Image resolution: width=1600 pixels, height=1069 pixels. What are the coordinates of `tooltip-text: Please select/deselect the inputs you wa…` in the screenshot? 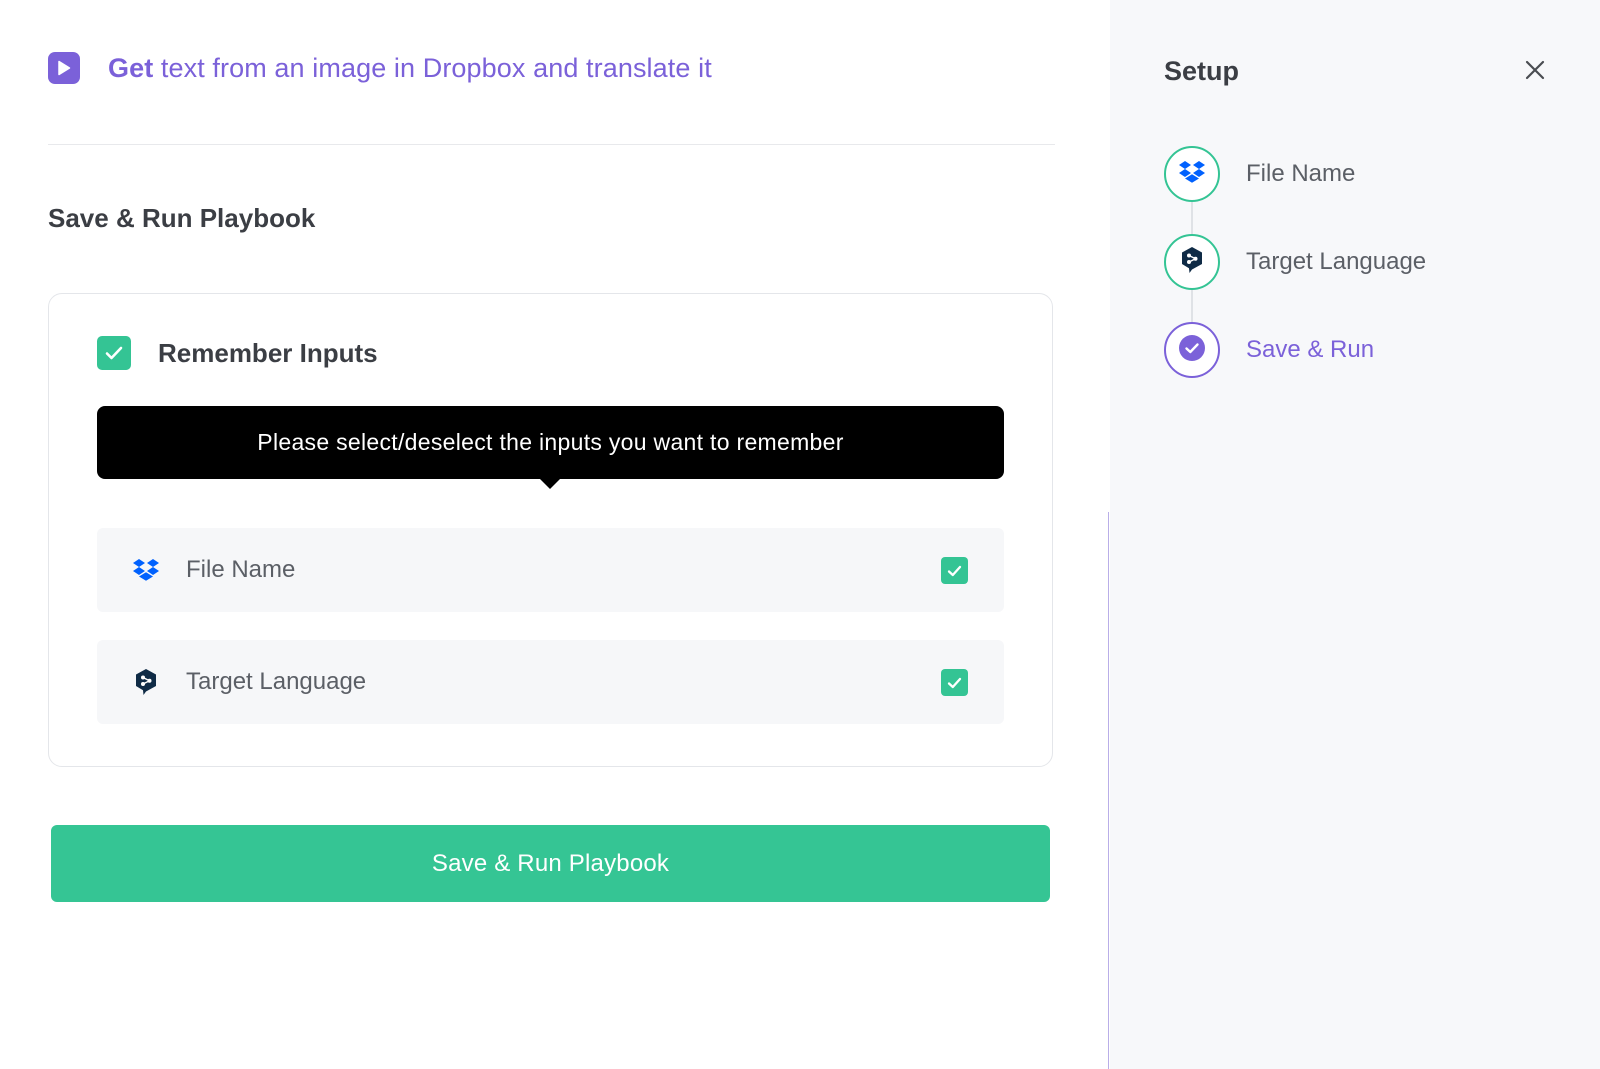 It's located at (550, 442).